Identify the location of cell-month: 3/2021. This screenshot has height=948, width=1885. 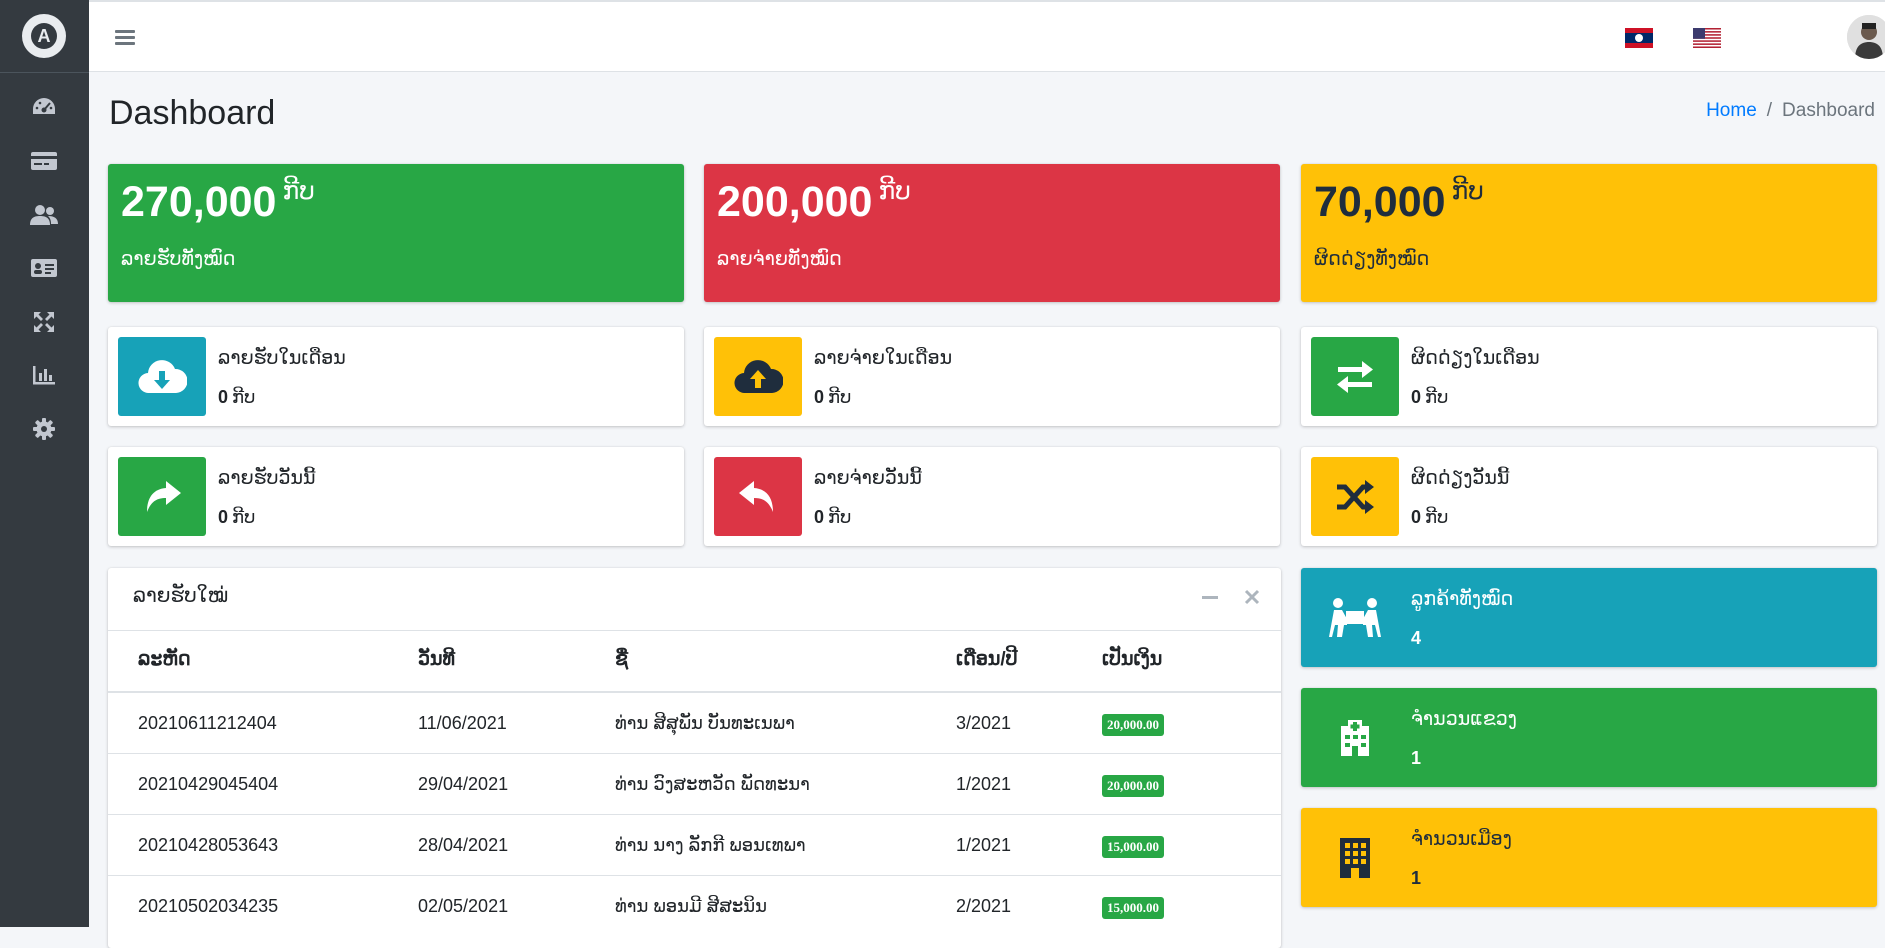
(984, 723).